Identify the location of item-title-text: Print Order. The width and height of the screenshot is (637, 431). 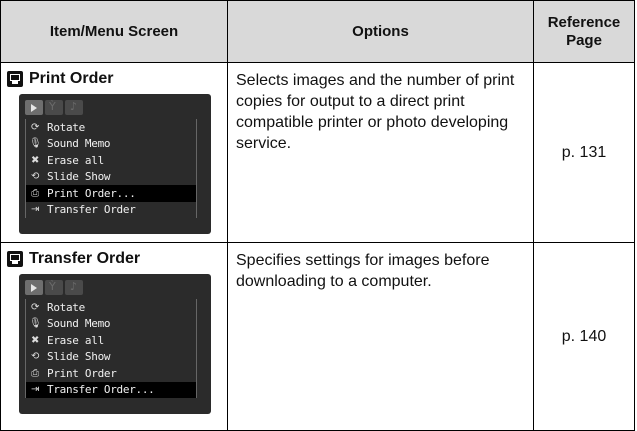
(71, 78).